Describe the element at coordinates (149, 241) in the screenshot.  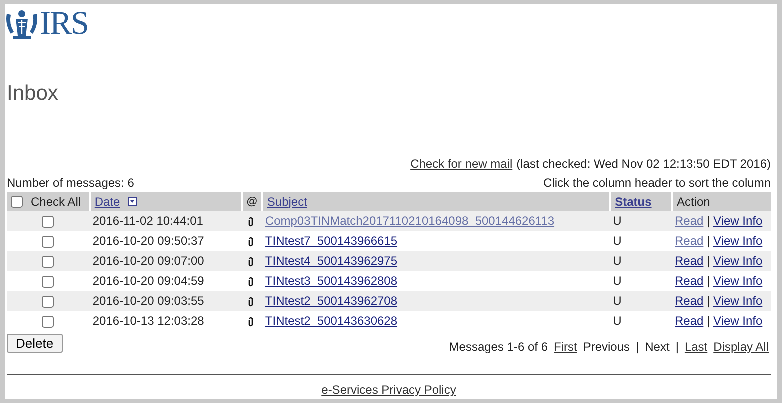
I see `date-cell-text: 2016-10-20 09:50:37` at that location.